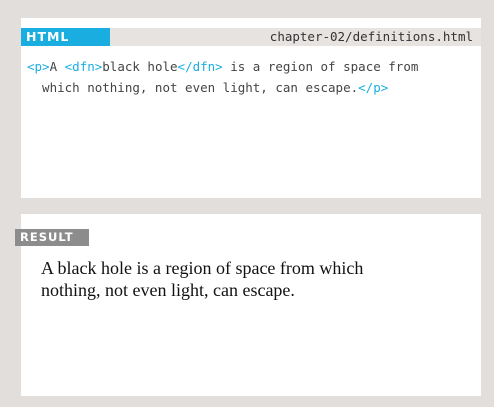 This screenshot has height=407, width=494. What do you see at coordinates (140, 66) in the screenshot?
I see `code-term: black hole` at bounding box center [140, 66].